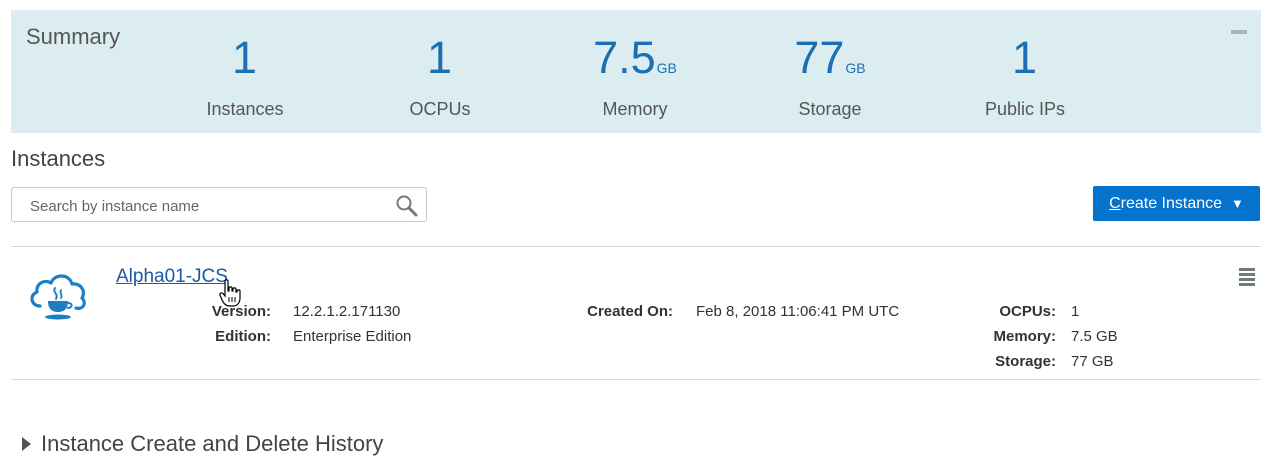 This screenshot has width=1277, height=468. I want to click on metric-ocpus: 1 OCPUs, so click(440, 76).